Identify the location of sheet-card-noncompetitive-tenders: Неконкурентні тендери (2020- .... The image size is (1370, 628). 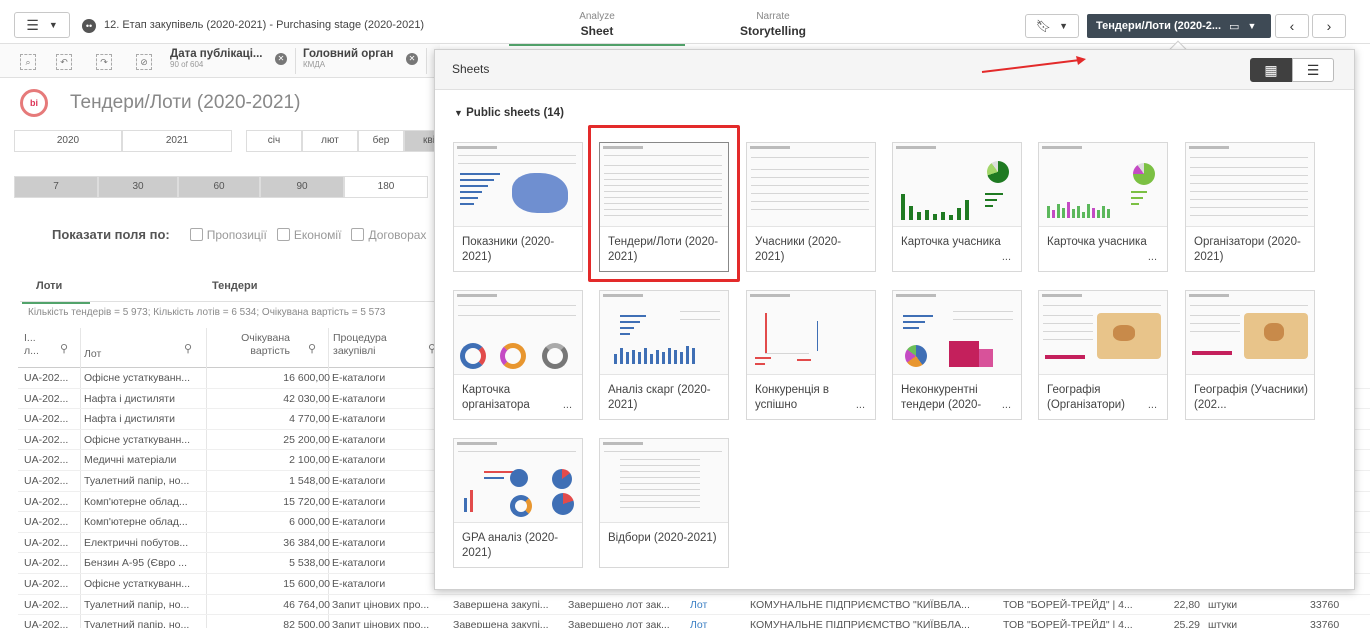
(957, 355).